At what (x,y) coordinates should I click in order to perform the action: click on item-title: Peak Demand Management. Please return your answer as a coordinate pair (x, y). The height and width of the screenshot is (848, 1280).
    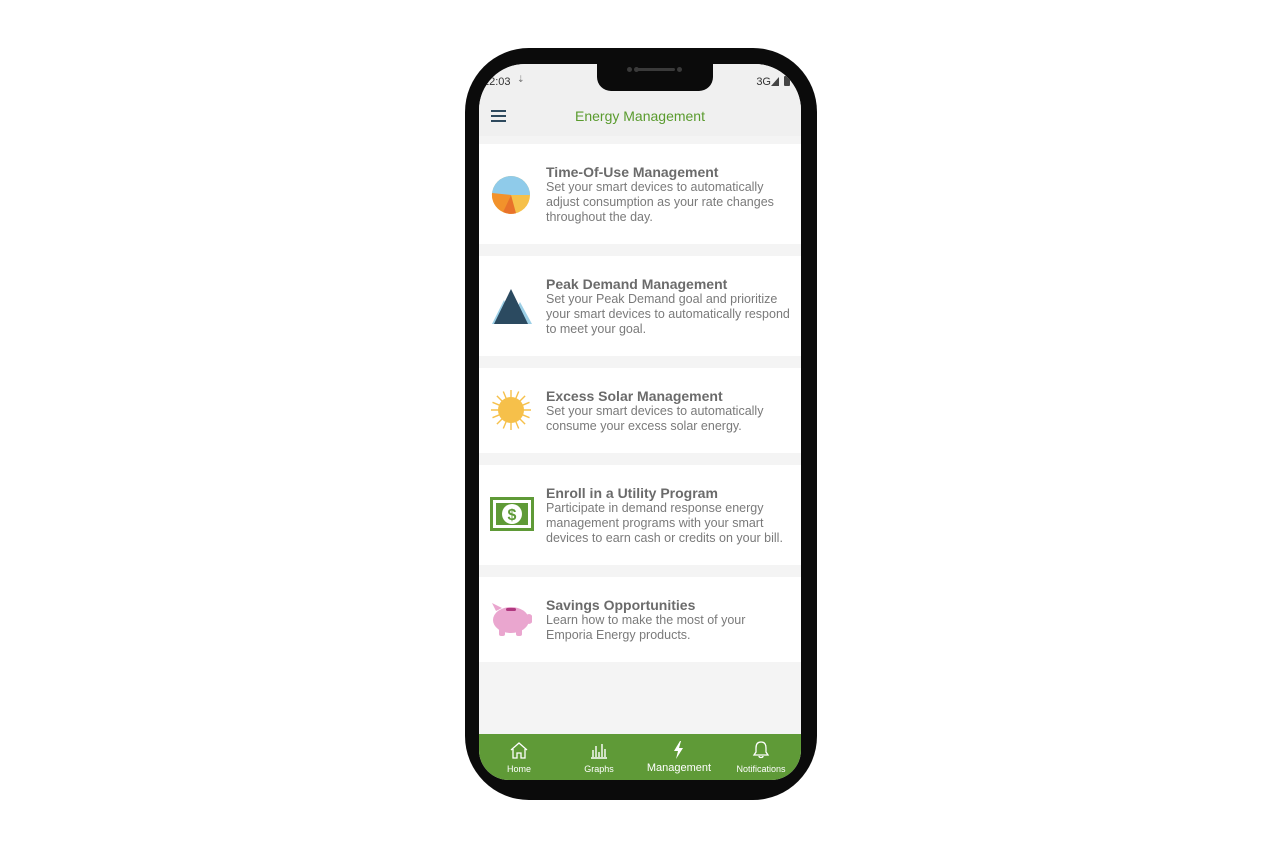
    Looking at the image, I should click on (637, 284).